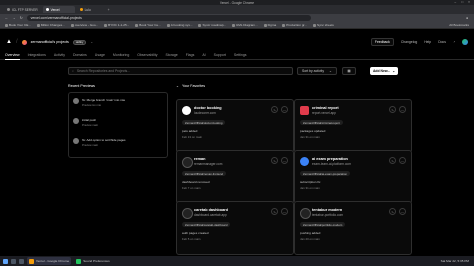  Describe the element at coordinates (90, 9) in the screenshot. I see `browser-tab: Lulu` at that location.